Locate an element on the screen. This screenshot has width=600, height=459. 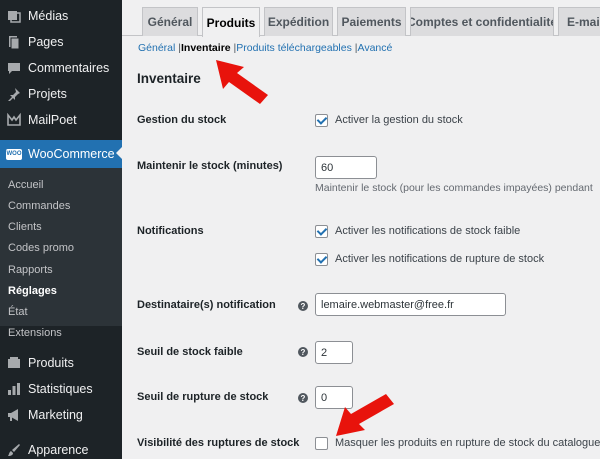
sidebar-item-woocommerce: WOO WooCommerce is located at coordinates (61, 154).